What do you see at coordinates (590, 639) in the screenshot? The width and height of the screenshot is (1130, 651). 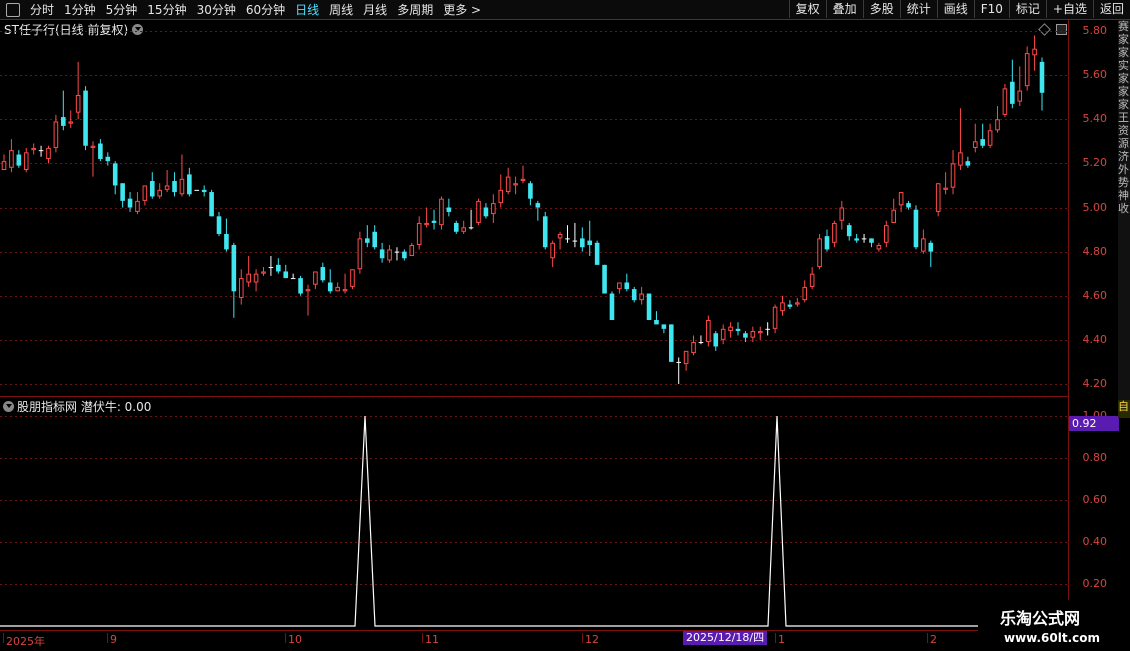 I see `date-tick-label: 12` at bounding box center [590, 639].